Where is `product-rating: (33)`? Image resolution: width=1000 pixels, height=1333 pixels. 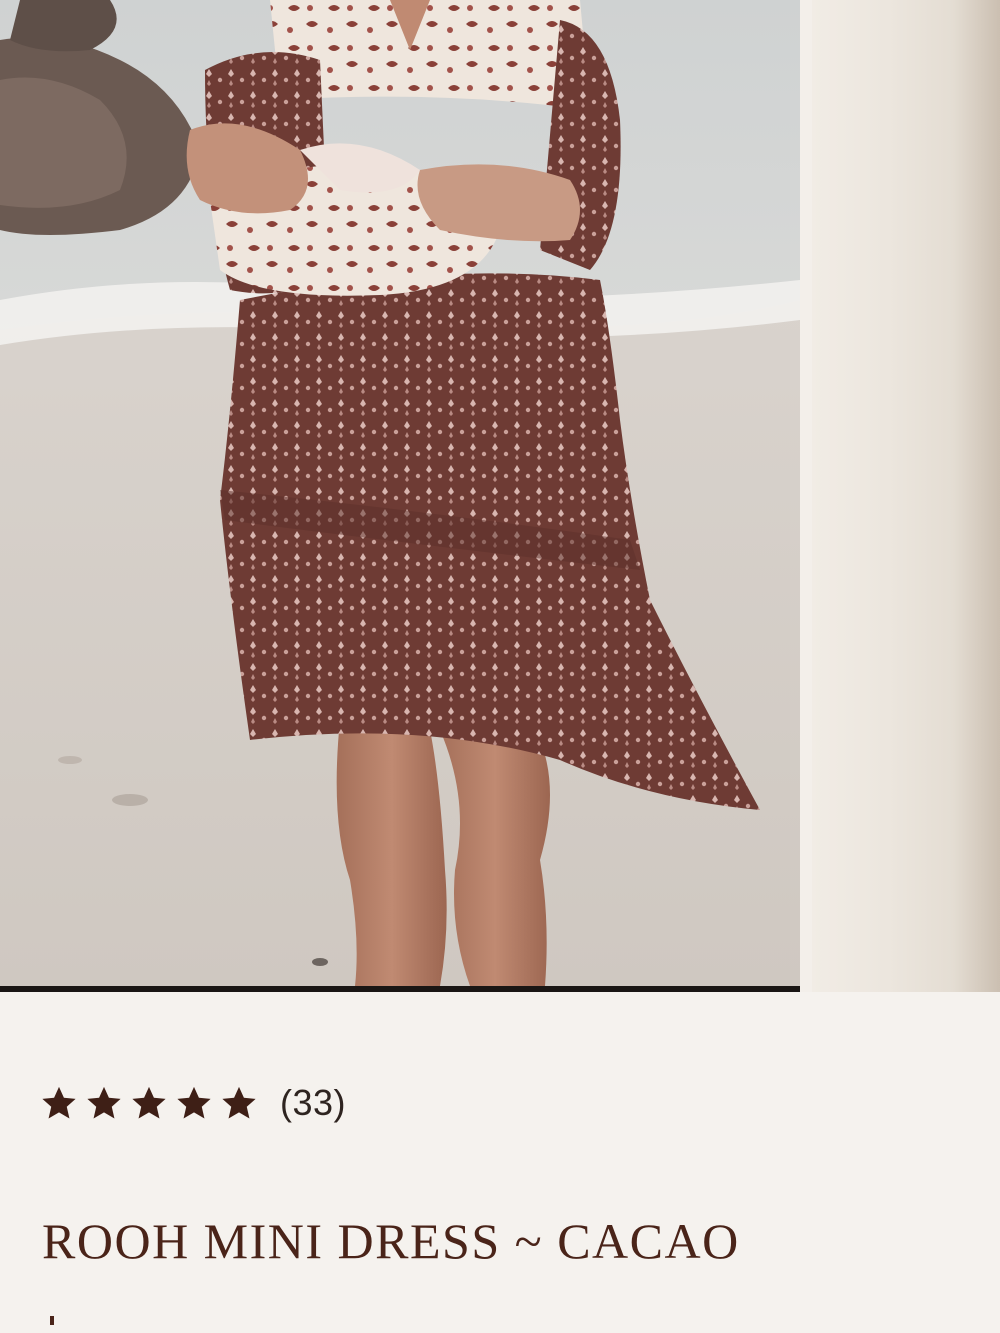
product-rating: (33) is located at coordinates (193, 1103).